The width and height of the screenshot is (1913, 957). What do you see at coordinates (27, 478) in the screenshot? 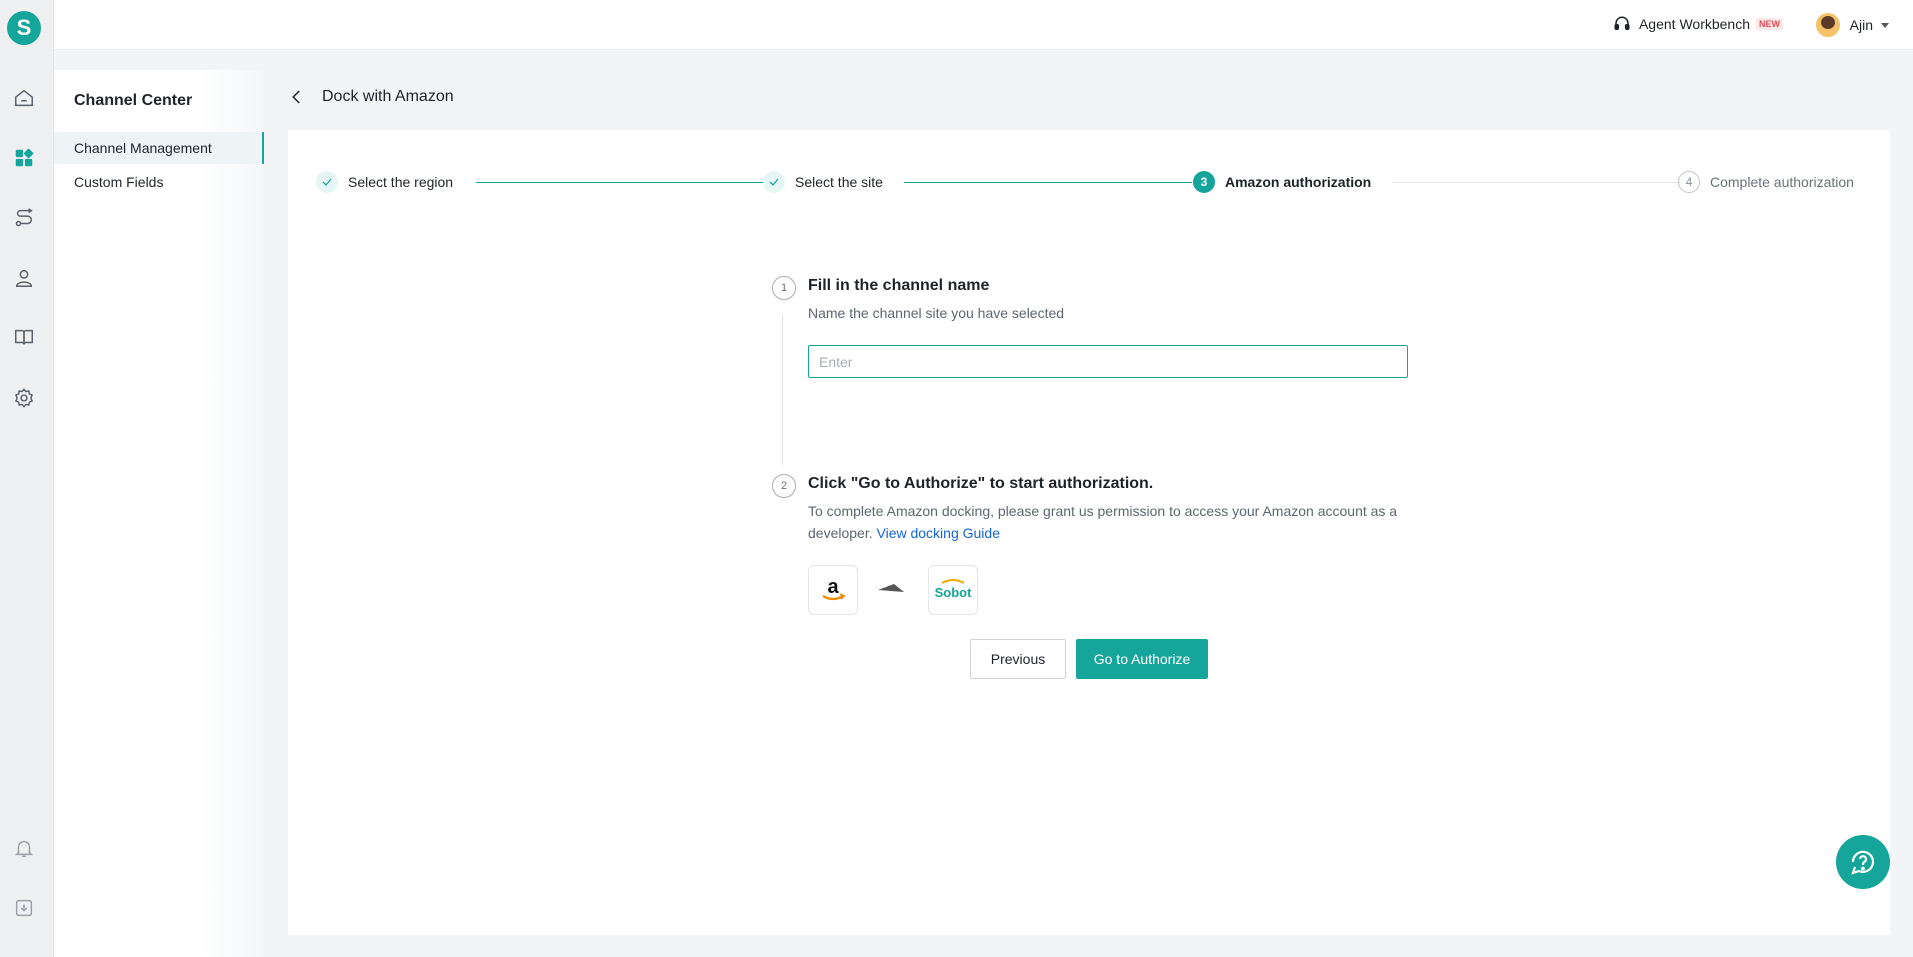
I see `left-nav-rail: S` at bounding box center [27, 478].